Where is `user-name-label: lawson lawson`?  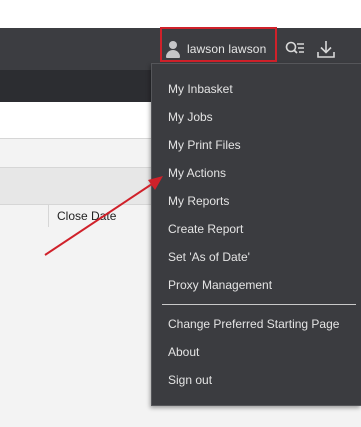 user-name-label: lawson lawson is located at coordinates (227, 49).